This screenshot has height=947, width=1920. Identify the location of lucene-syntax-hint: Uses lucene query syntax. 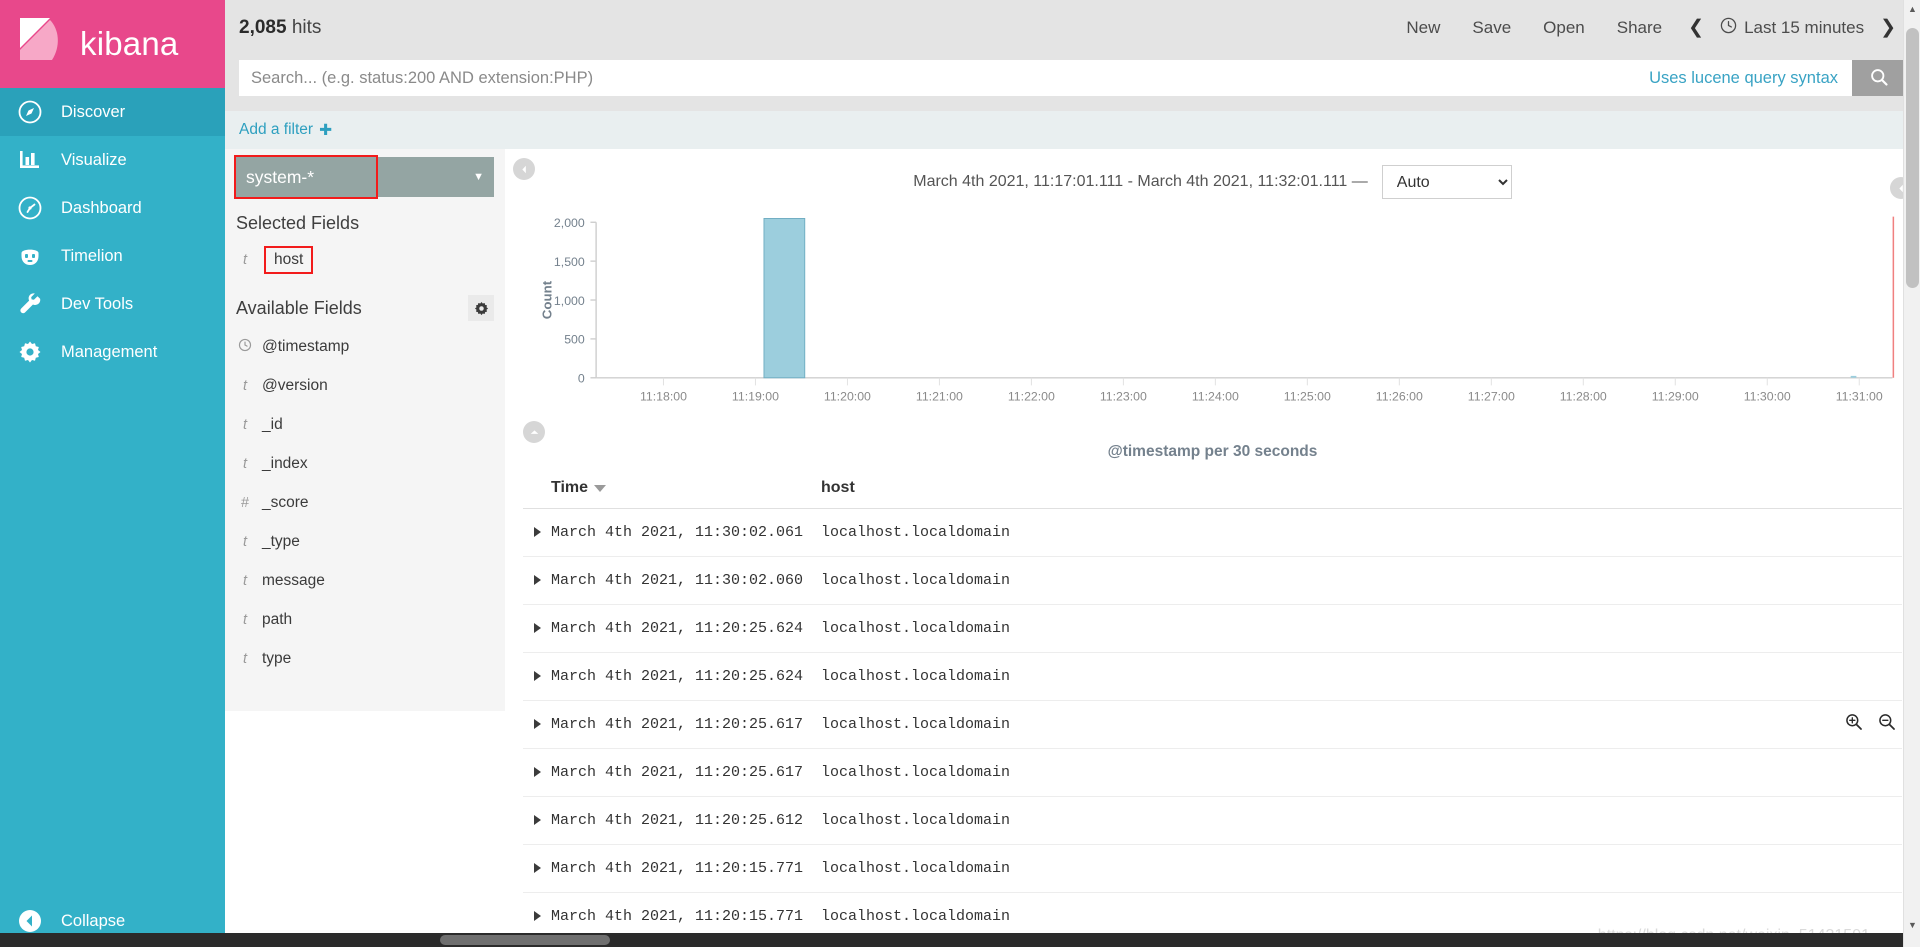
(1743, 78).